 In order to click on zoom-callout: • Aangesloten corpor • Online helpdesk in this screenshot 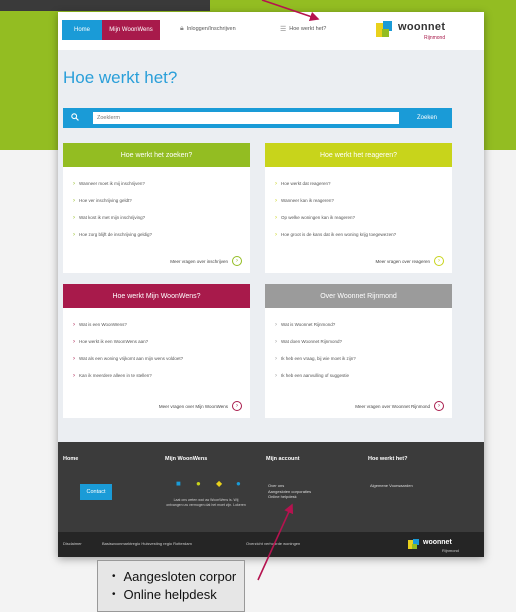, I will do `click(171, 586)`.